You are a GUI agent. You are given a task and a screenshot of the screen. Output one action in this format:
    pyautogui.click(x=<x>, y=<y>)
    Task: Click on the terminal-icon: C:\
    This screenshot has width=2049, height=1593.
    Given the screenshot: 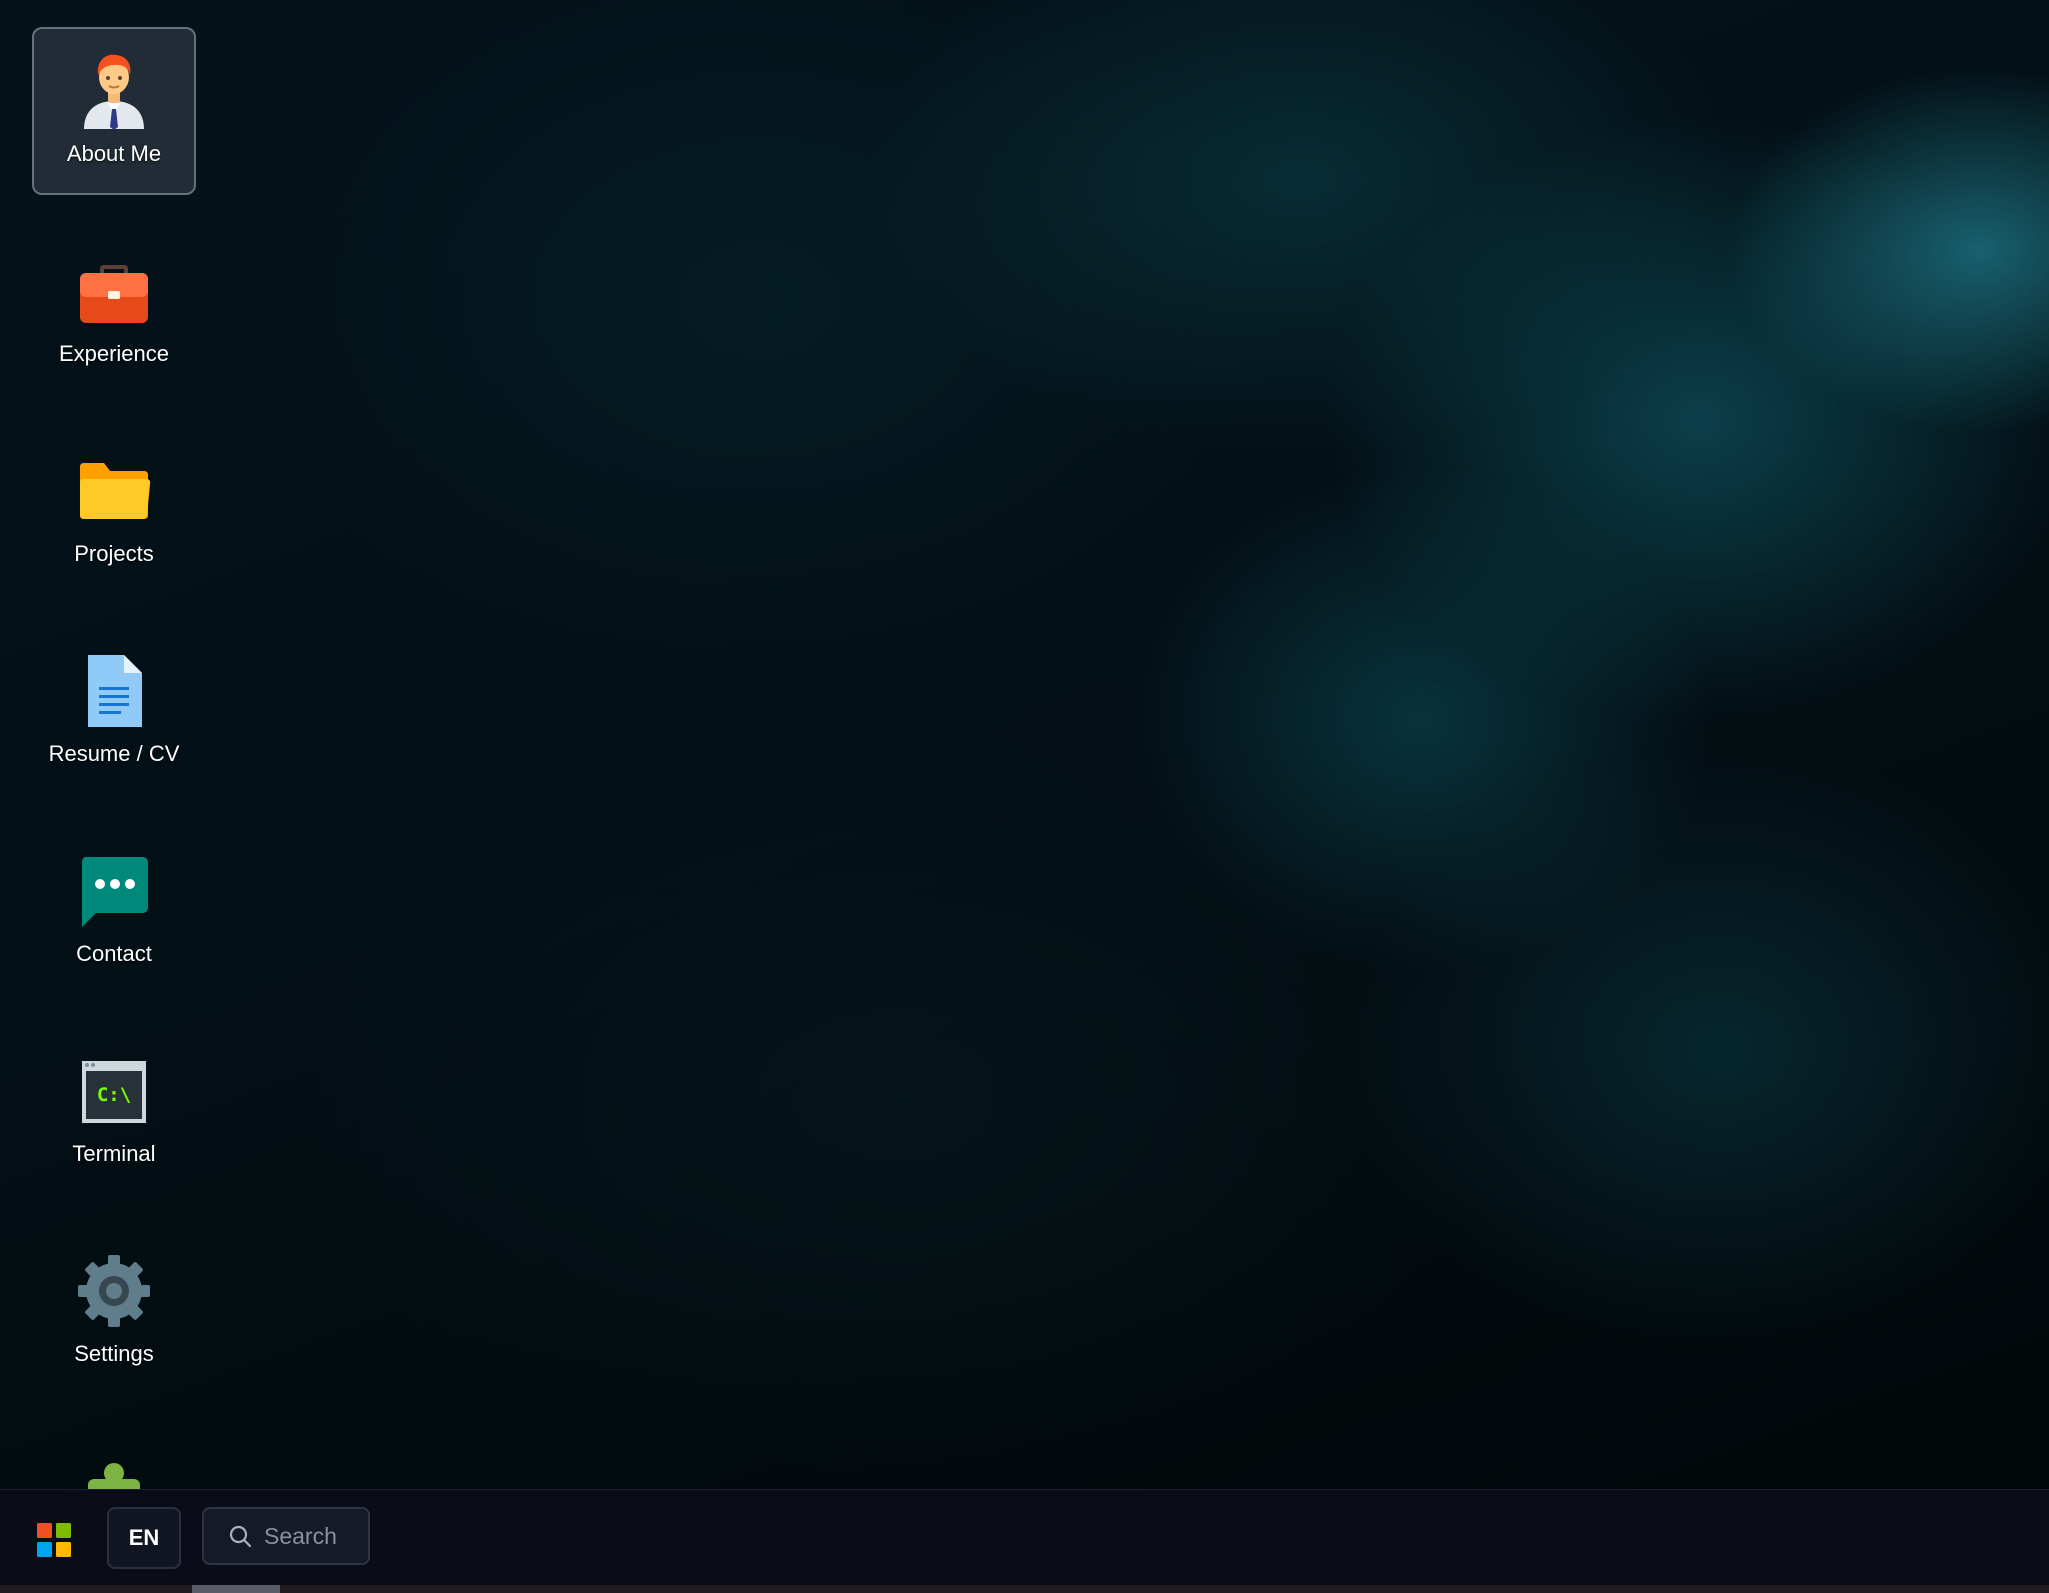 What is the action you would take?
    pyautogui.click(x=114, y=1091)
    